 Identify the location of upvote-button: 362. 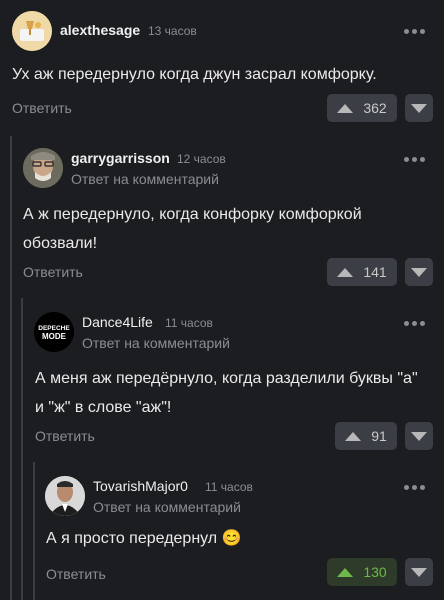
(362, 108).